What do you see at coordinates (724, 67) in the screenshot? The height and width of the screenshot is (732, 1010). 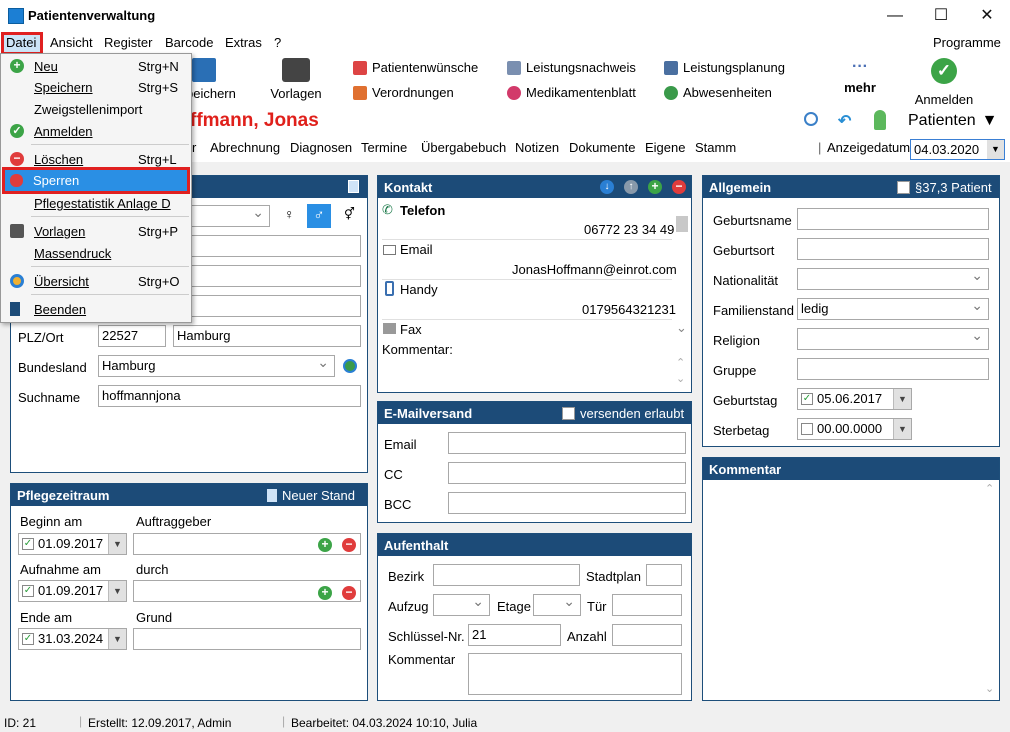 I see `leistungsplanung-button: Leistungsplanung` at bounding box center [724, 67].